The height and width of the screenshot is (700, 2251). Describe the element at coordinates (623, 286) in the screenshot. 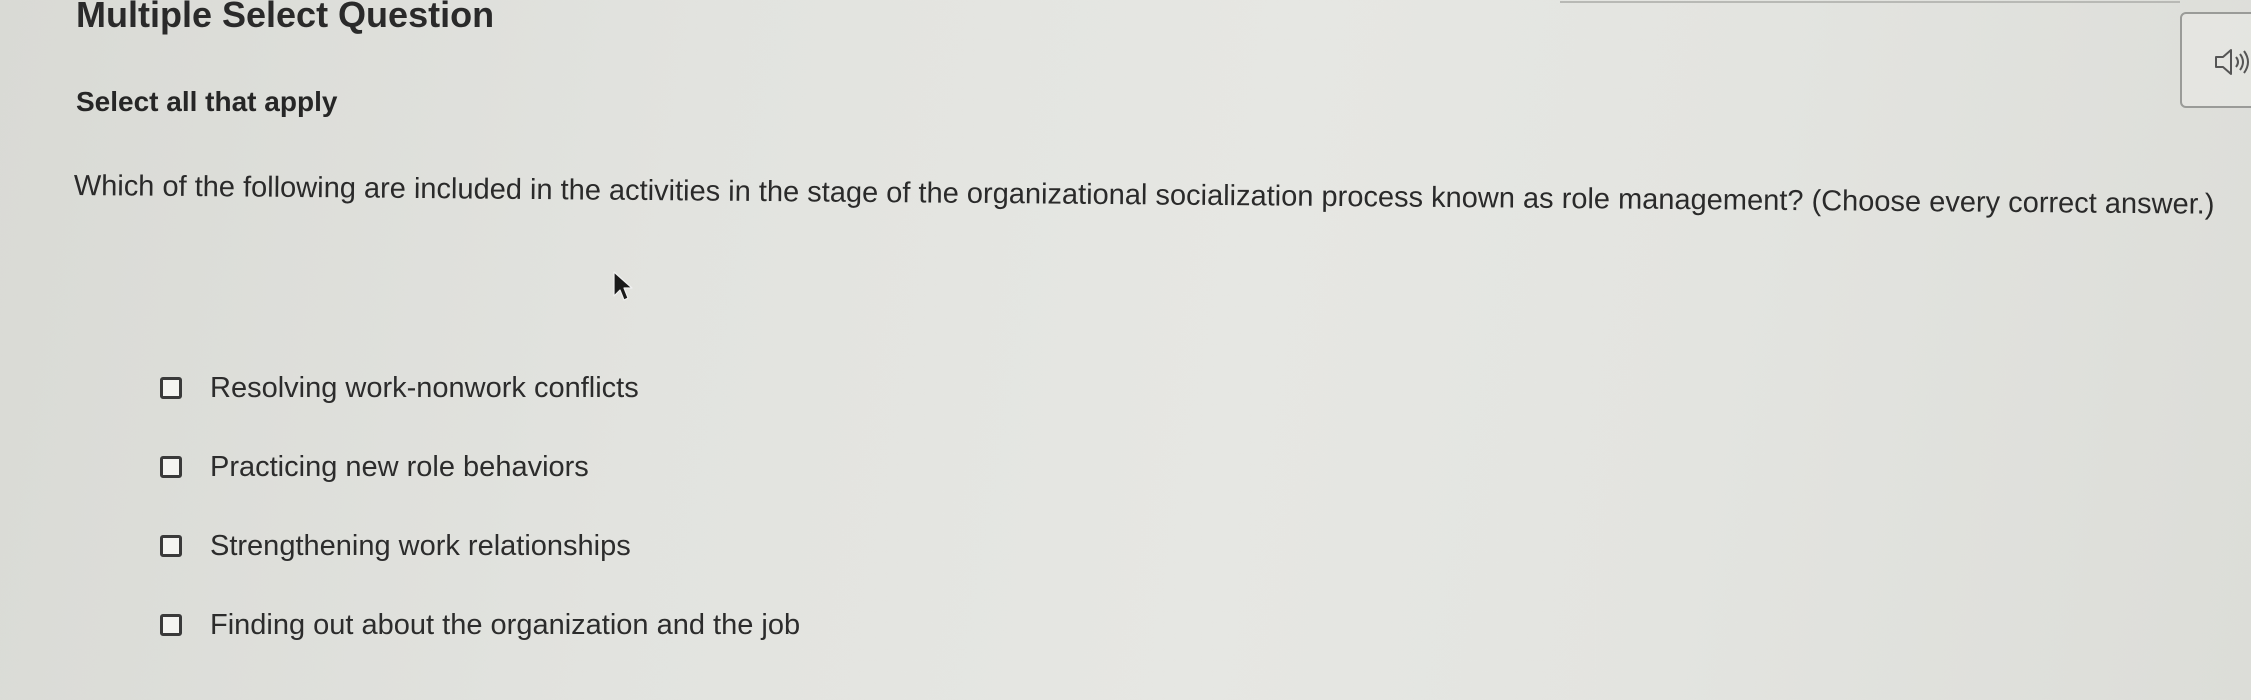

I see `mouse-pointer-icon` at that location.